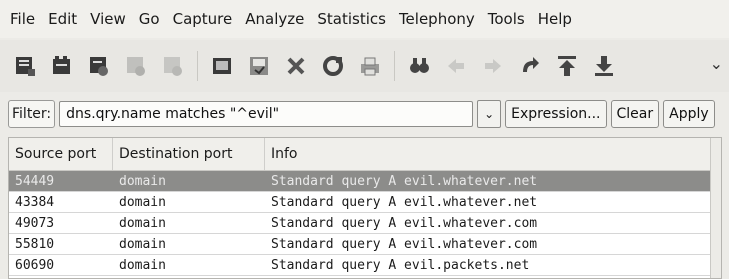  What do you see at coordinates (715, 208) in the screenshot?
I see `packet-list-scrollbar` at bounding box center [715, 208].